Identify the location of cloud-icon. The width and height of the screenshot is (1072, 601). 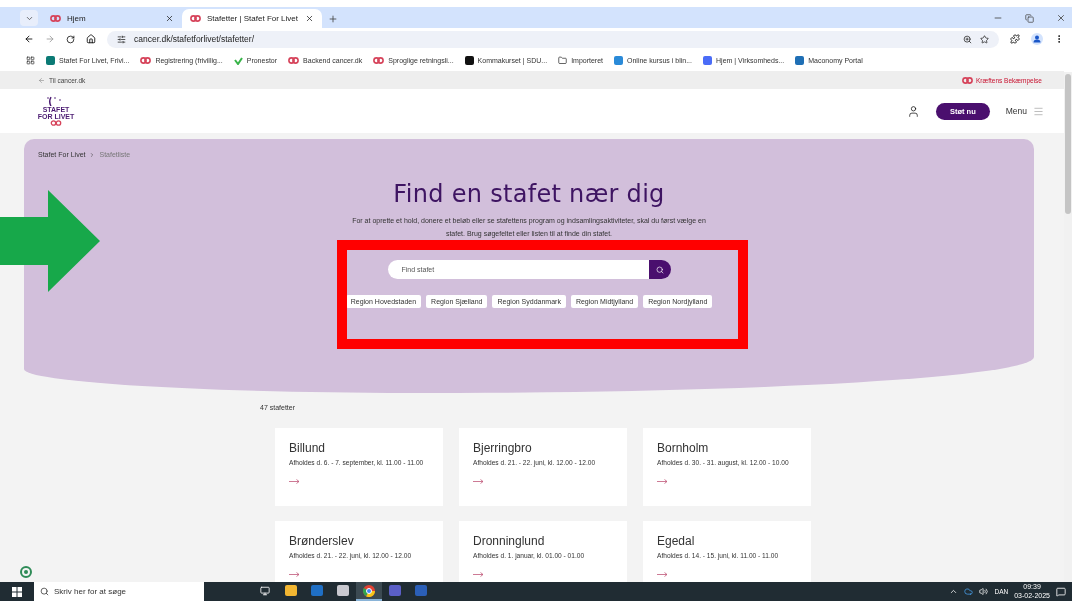
(969, 591).